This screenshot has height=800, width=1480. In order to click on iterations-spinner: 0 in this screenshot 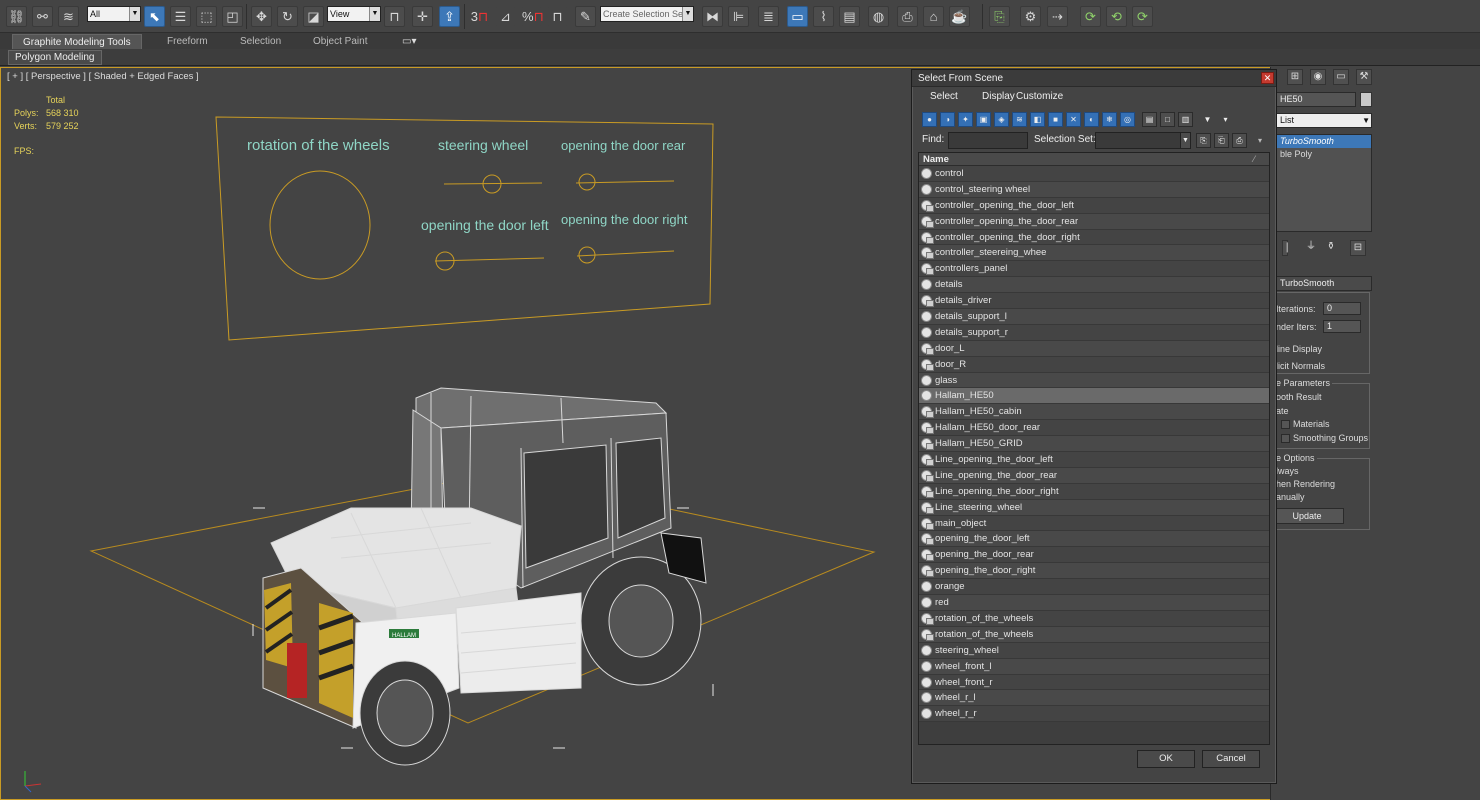, I will do `click(1342, 308)`.